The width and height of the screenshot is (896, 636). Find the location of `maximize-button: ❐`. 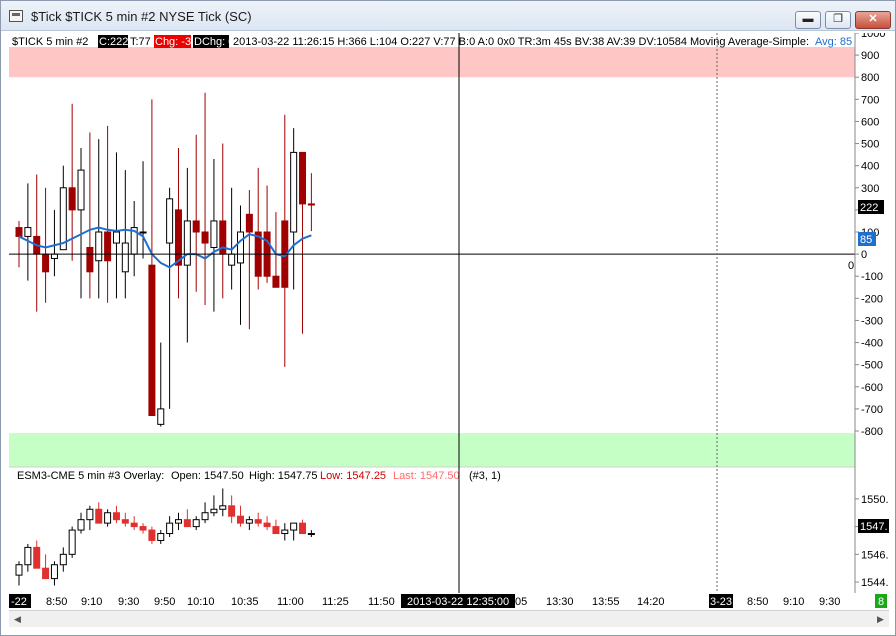

maximize-button: ❐ is located at coordinates (838, 20).